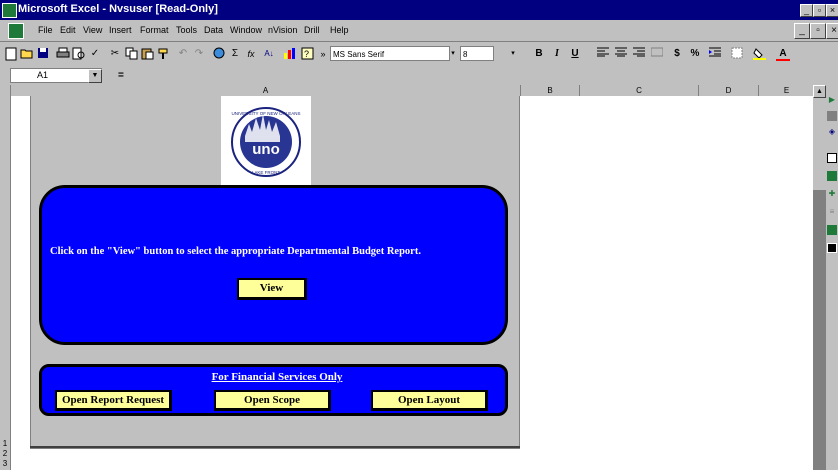 This screenshot has height=470, width=838. I want to click on menu-drill: Drill, so click(312, 30).